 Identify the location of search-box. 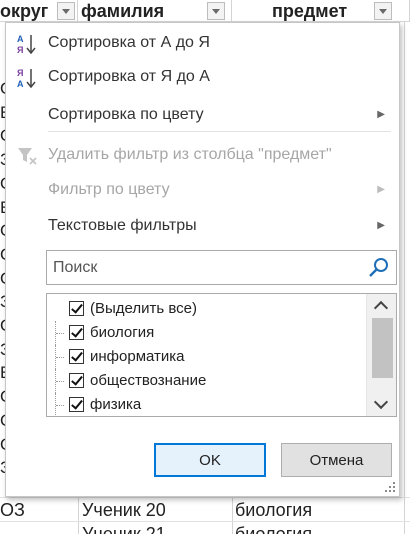
(221, 267).